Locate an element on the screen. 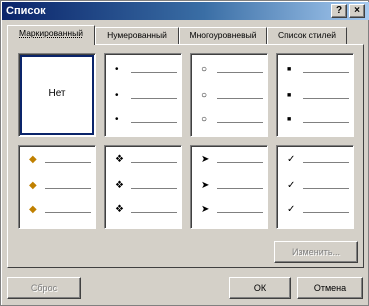 Image resolution: width=369 pixels, height=306 pixels. help-button: ? is located at coordinates (339, 11).